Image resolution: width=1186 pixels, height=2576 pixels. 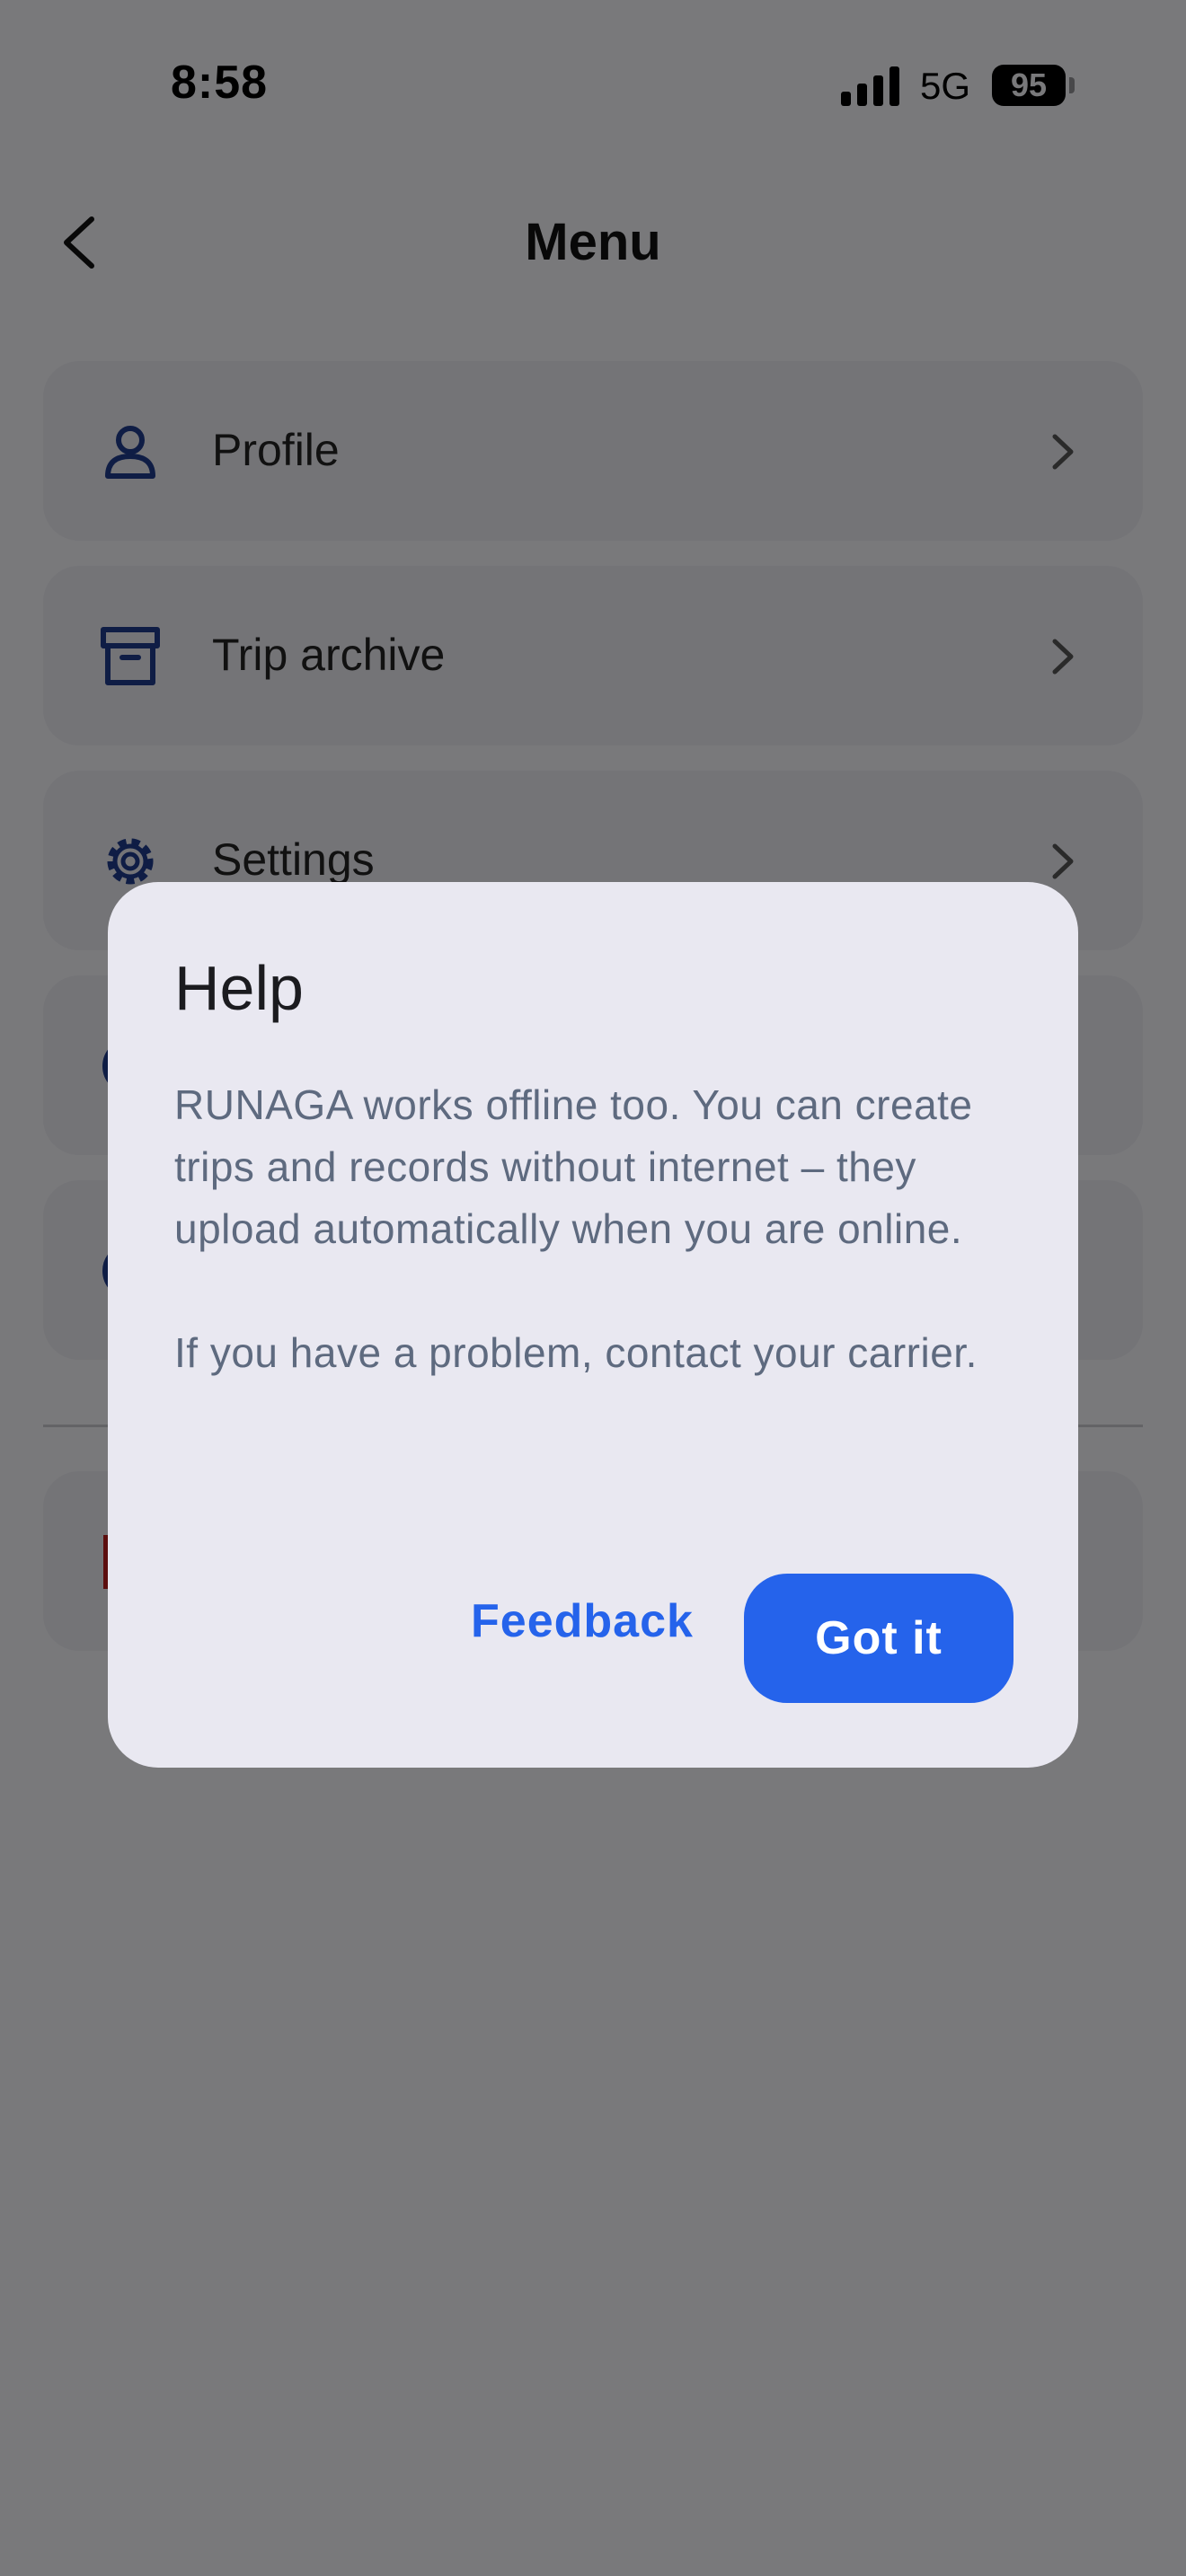 I want to click on feedback-button: Feedback, so click(x=582, y=1621).